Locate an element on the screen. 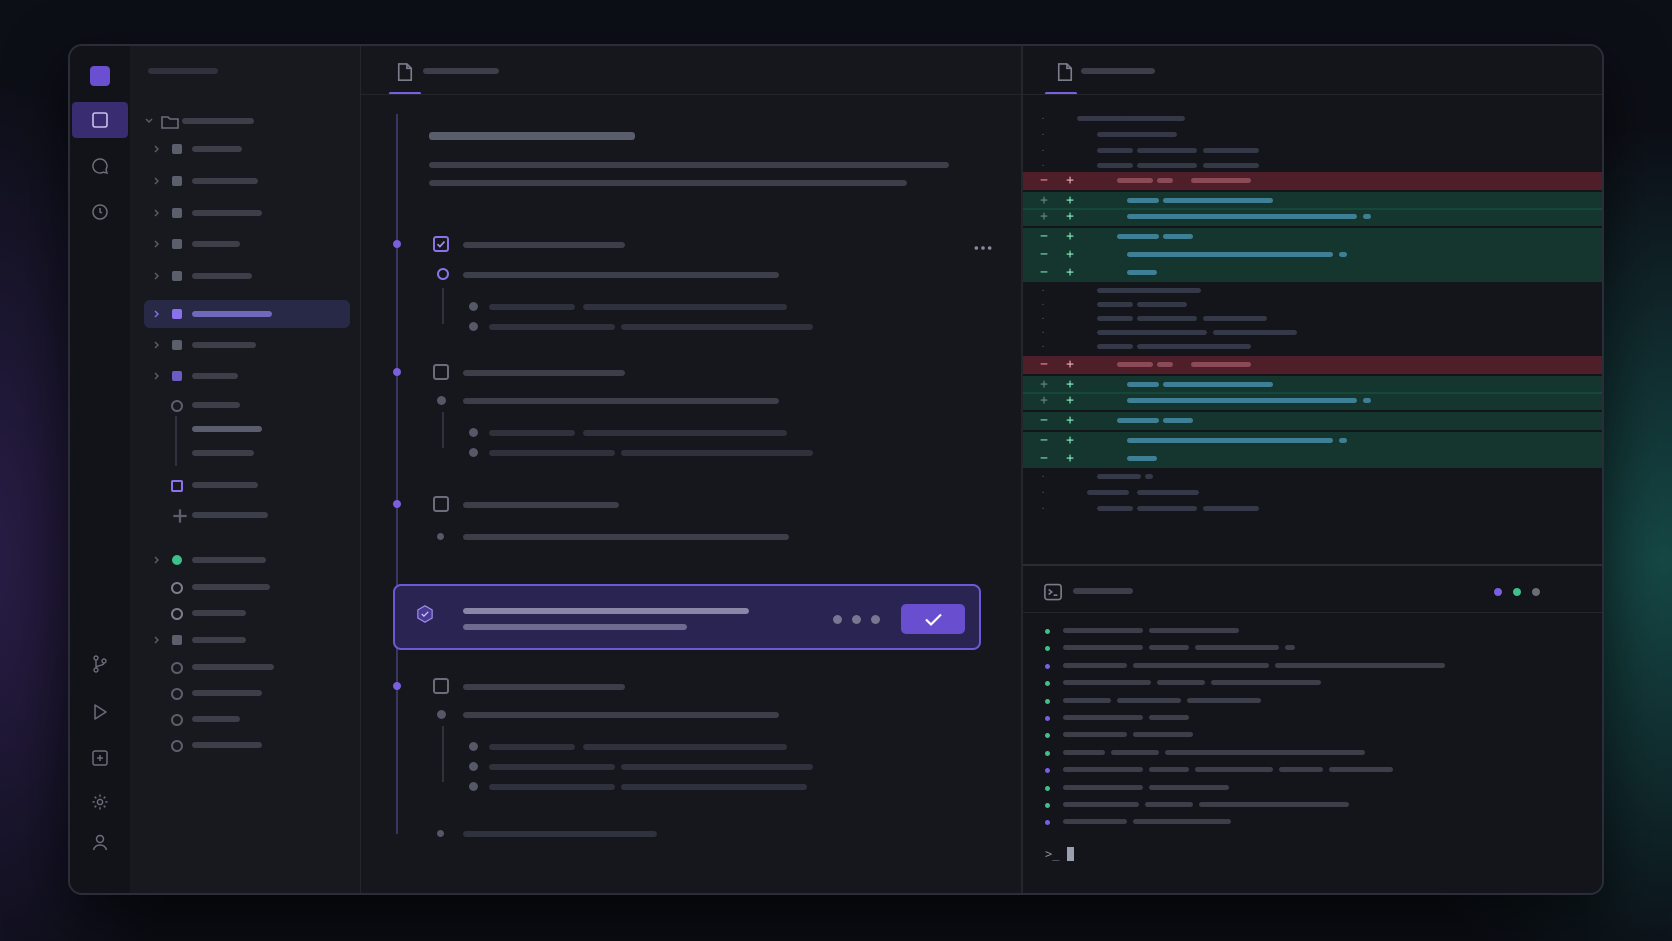 The image size is (1672, 941). terminal-cursor is located at coordinates (1070, 854).